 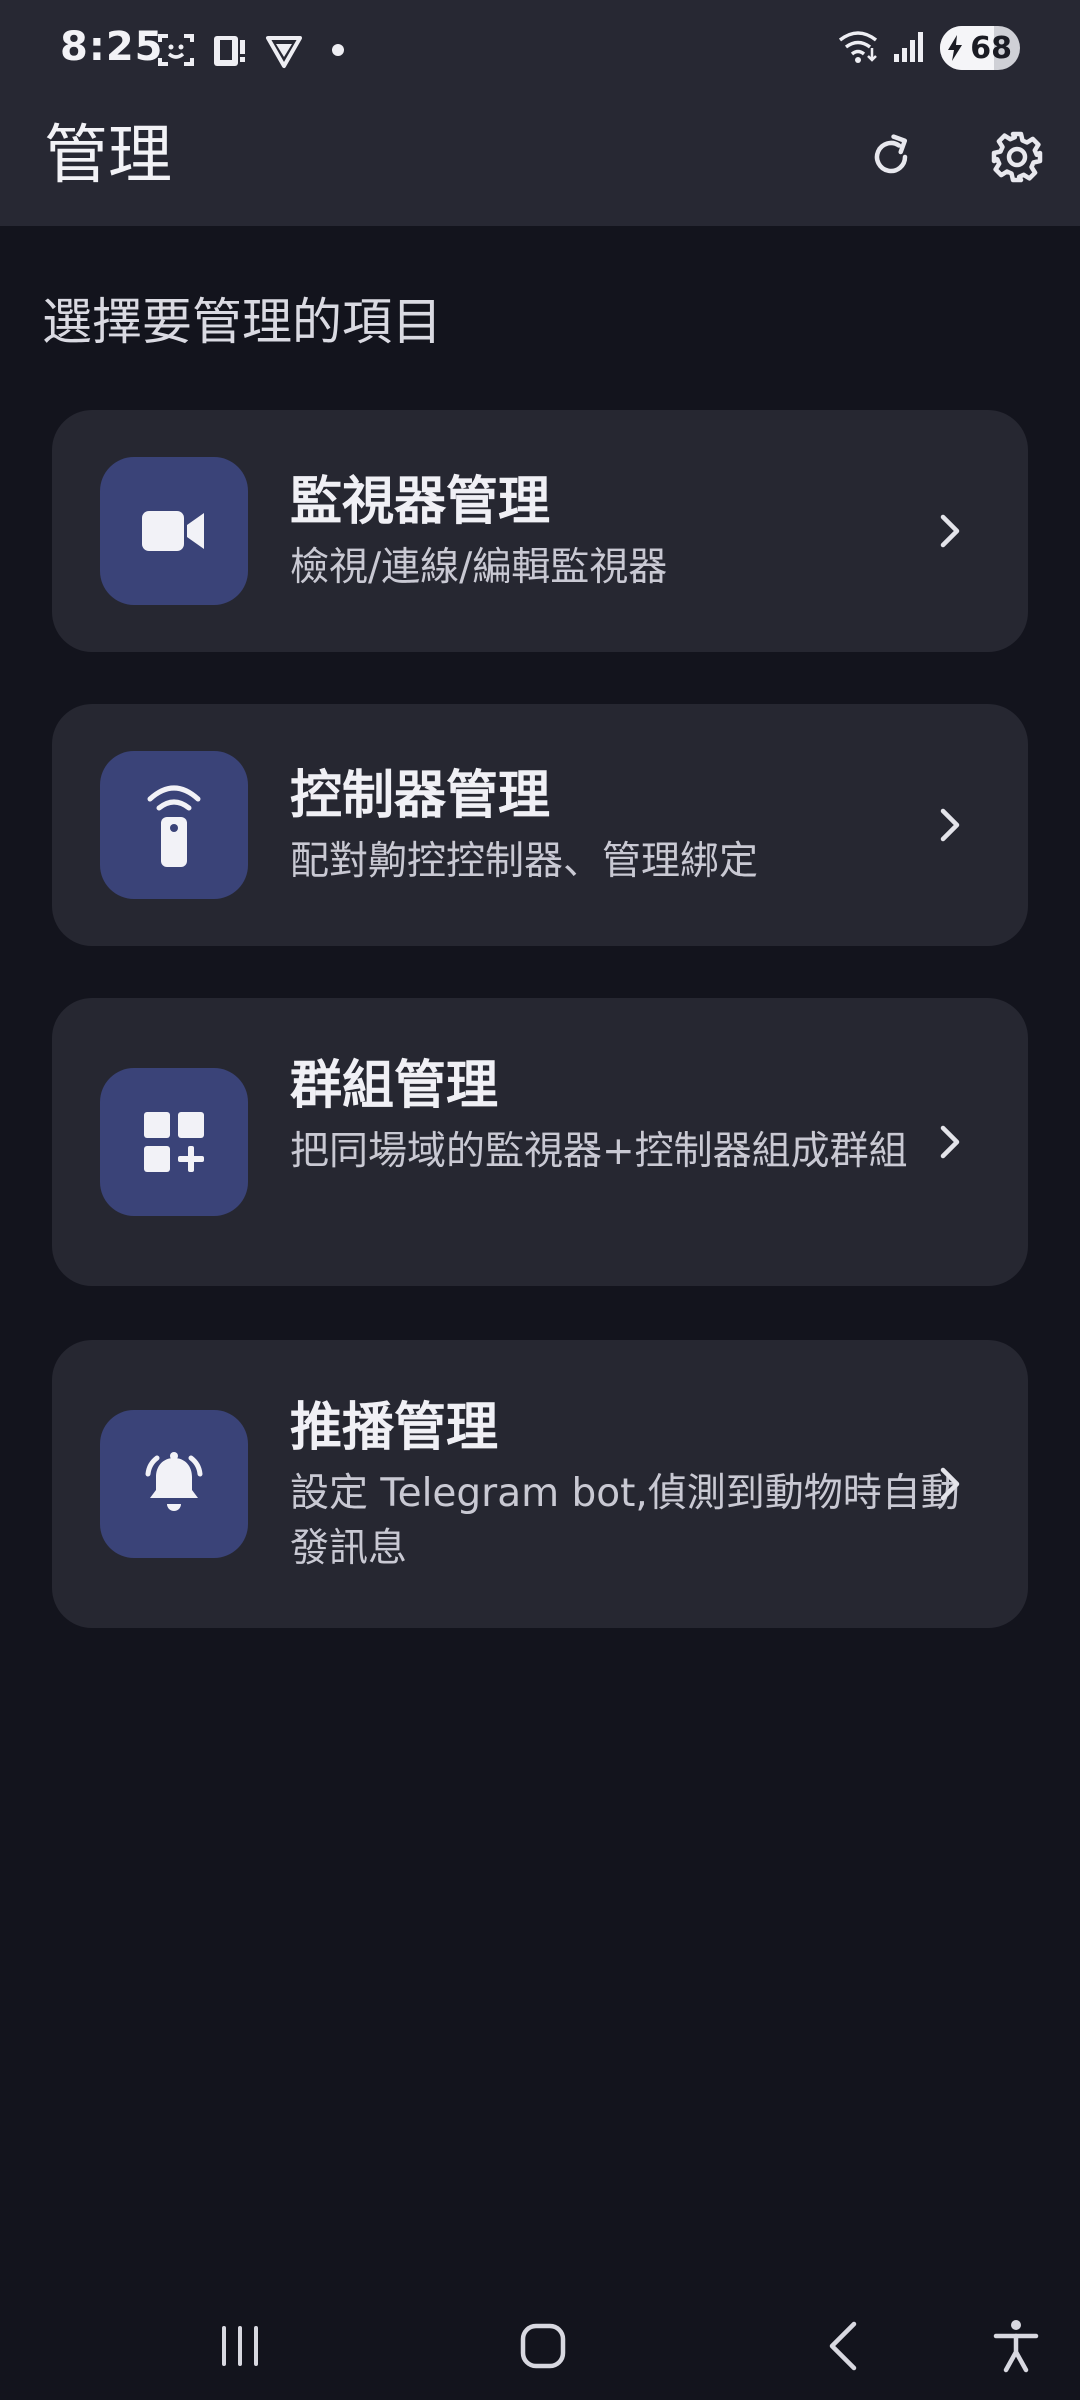 What do you see at coordinates (420, 502) in the screenshot?
I see `card-title: 監視器管理` at bounding box center [420, 502].